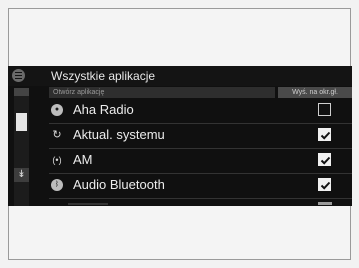  I want to click on show-on-home-column-header: Wyś. na okr.gł., so click(315, 92).